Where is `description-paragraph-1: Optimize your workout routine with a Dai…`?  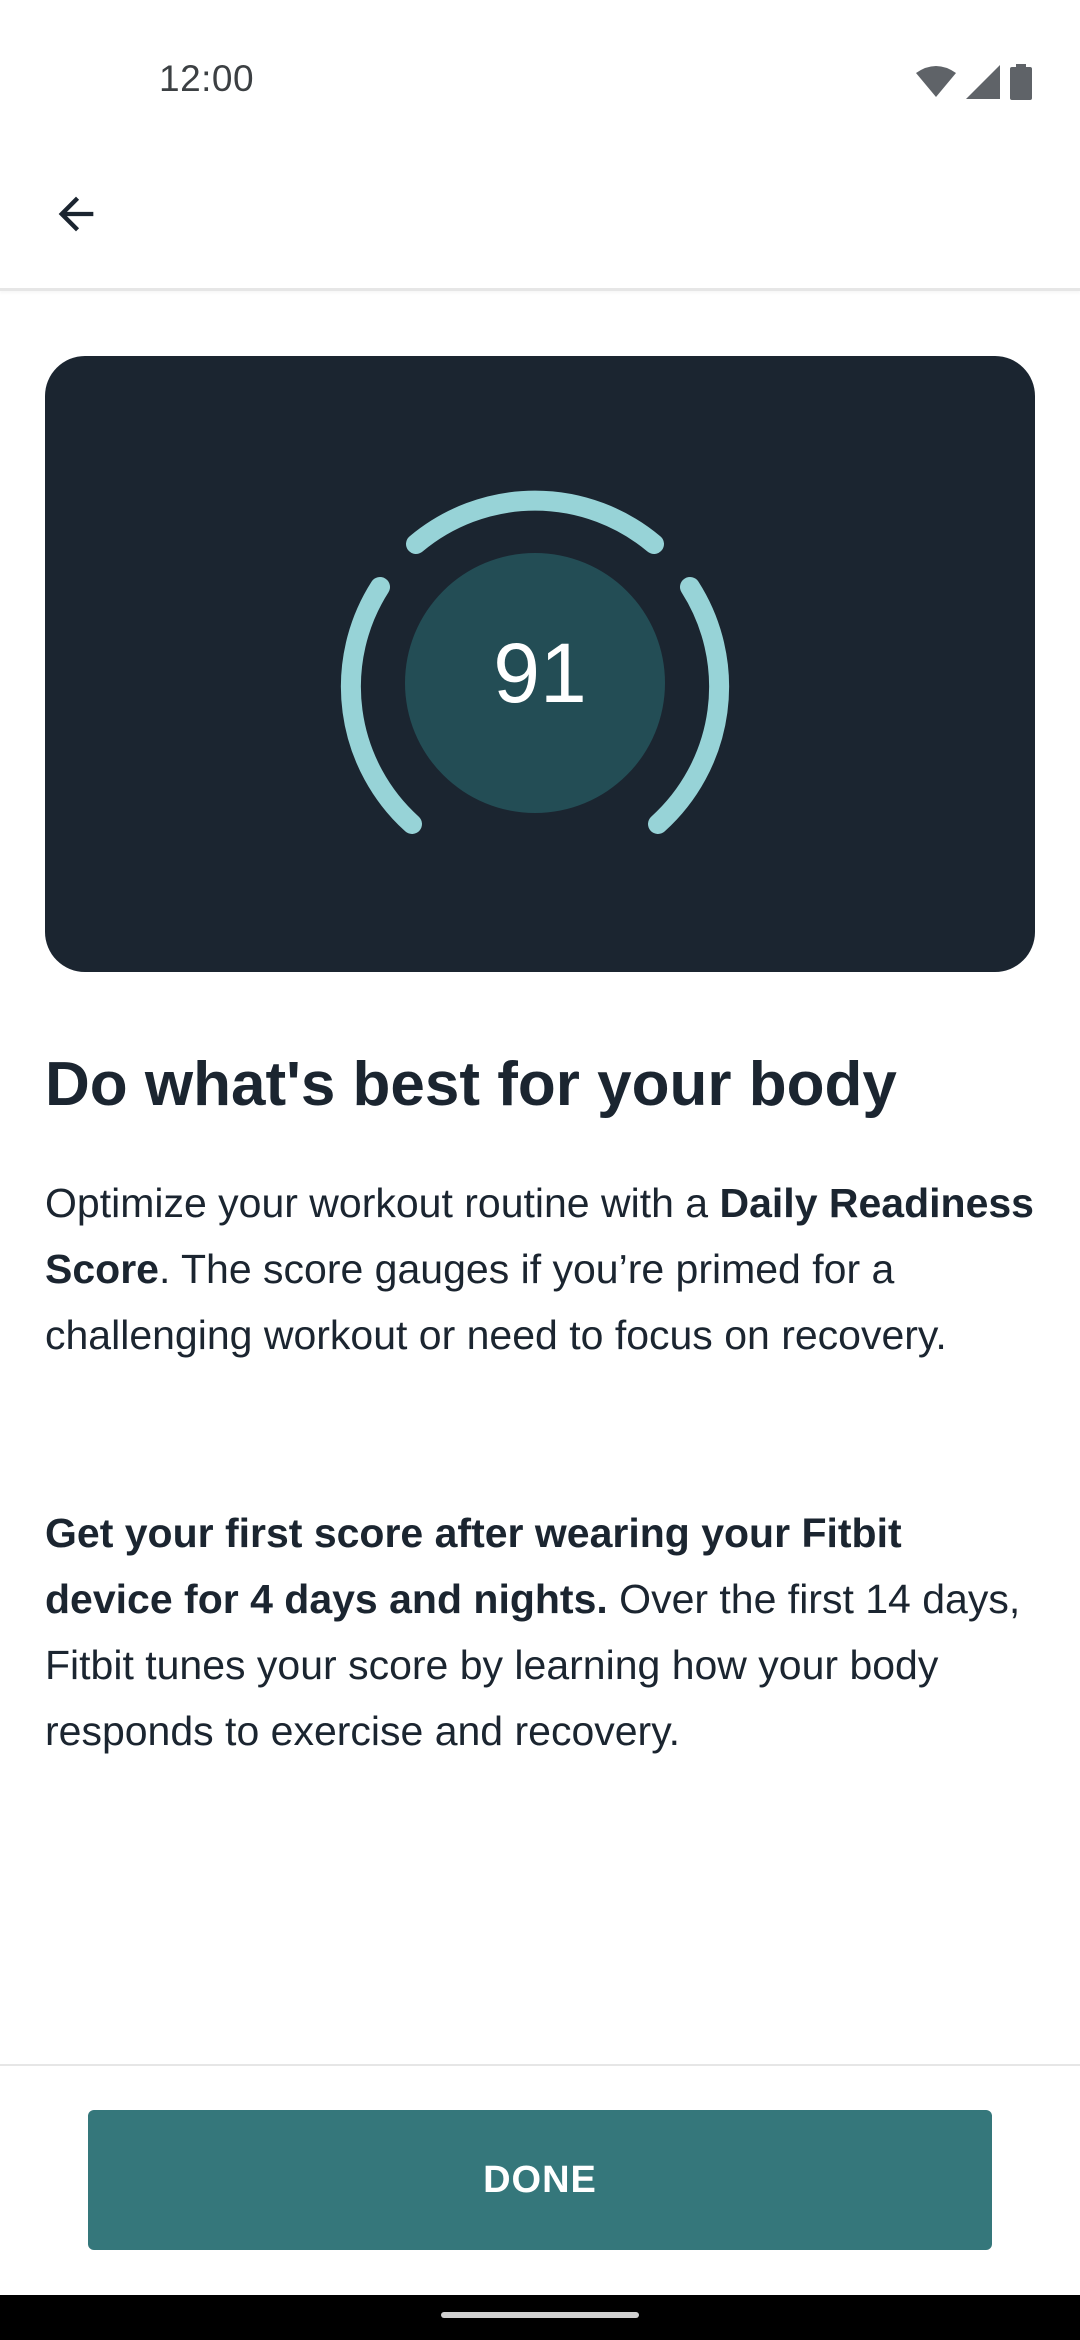
description-paragraph-1: Optimize your workout routine with a Dai… is located at coordinates (540, 1269).